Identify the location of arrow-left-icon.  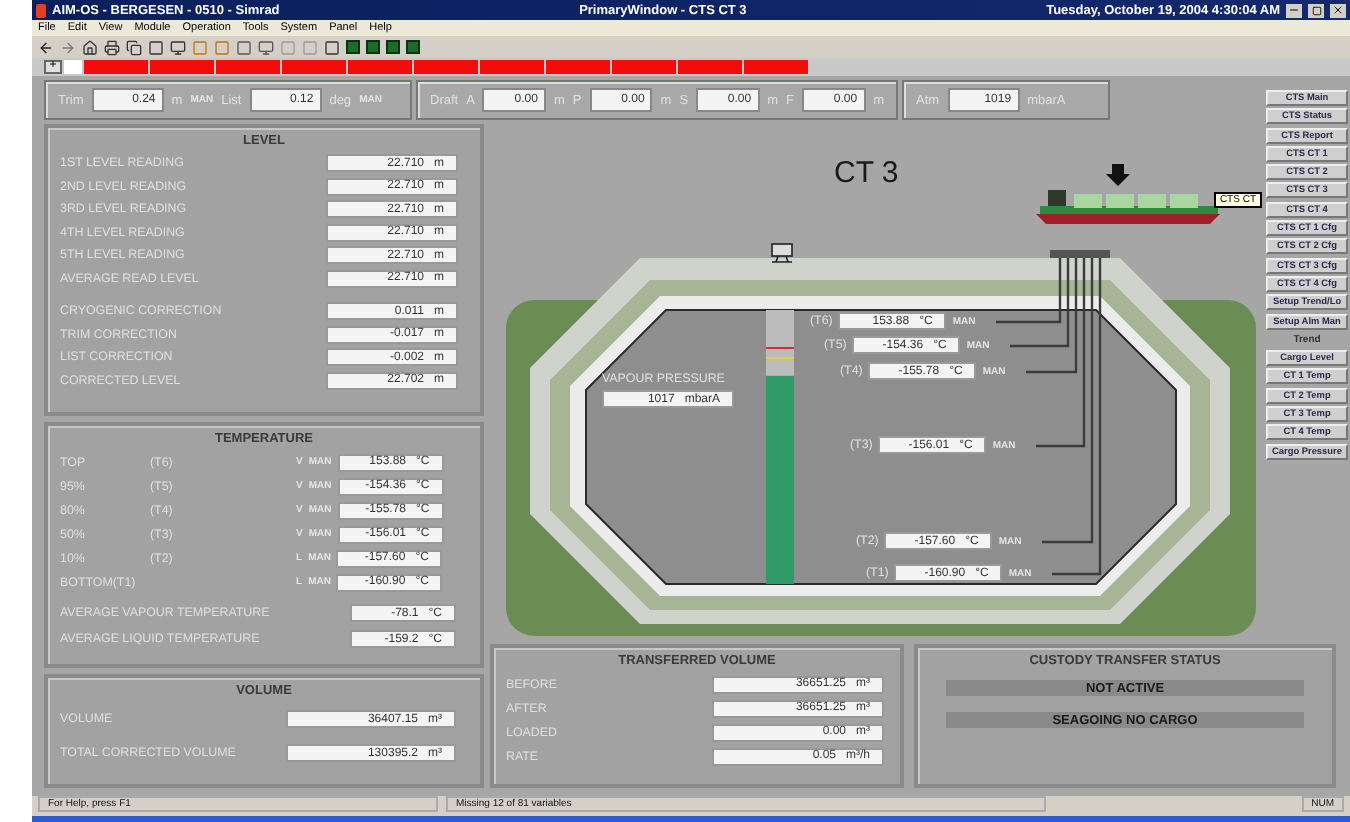
(46, 47).